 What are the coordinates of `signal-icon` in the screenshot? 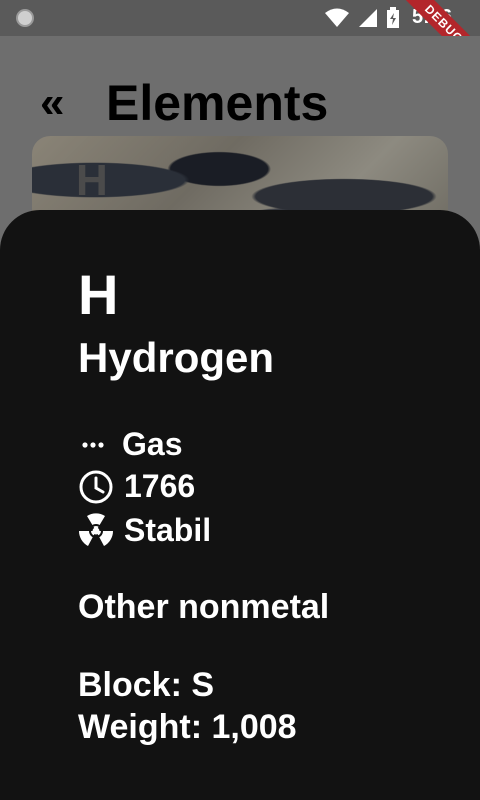 It's located at (367, 17).